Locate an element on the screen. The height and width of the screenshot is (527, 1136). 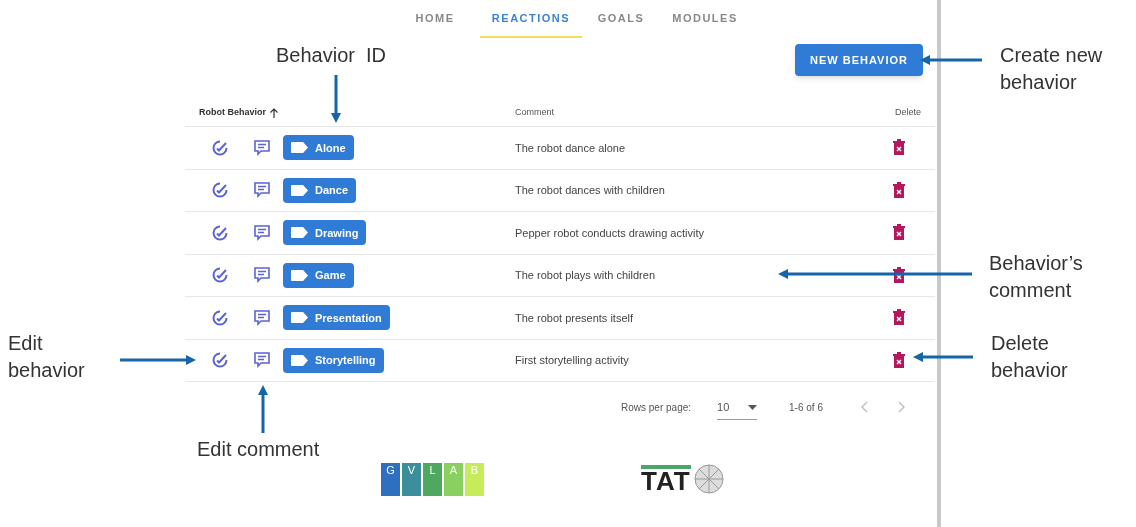
rows-per-page-select: 10 is located at coordinates (737, 407).